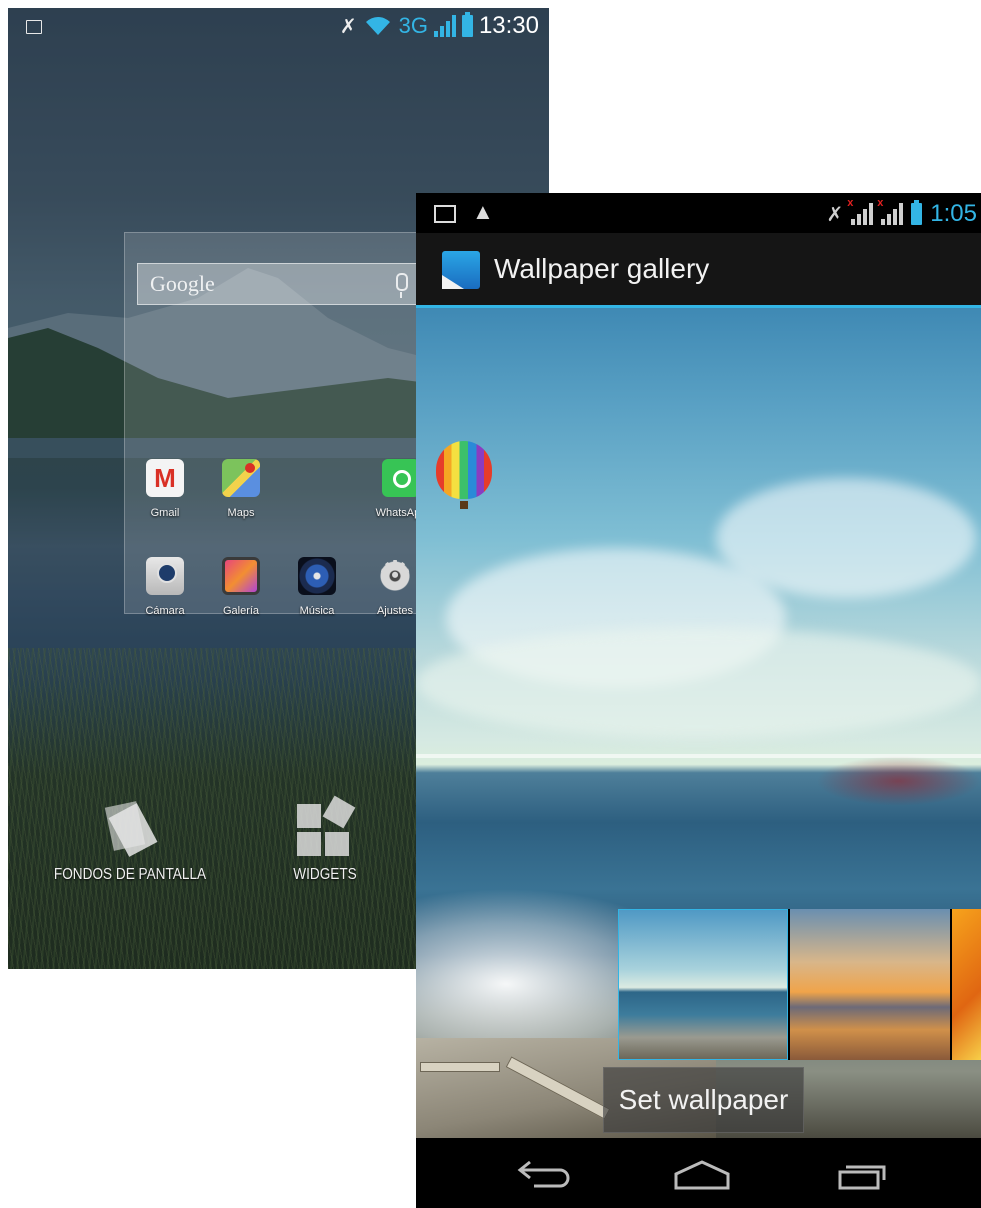 This screenshot has width=981, height=1208. Describe the element at coordinates (401, 478) in the screenshot. I see `whatsapp-icon` at that location.